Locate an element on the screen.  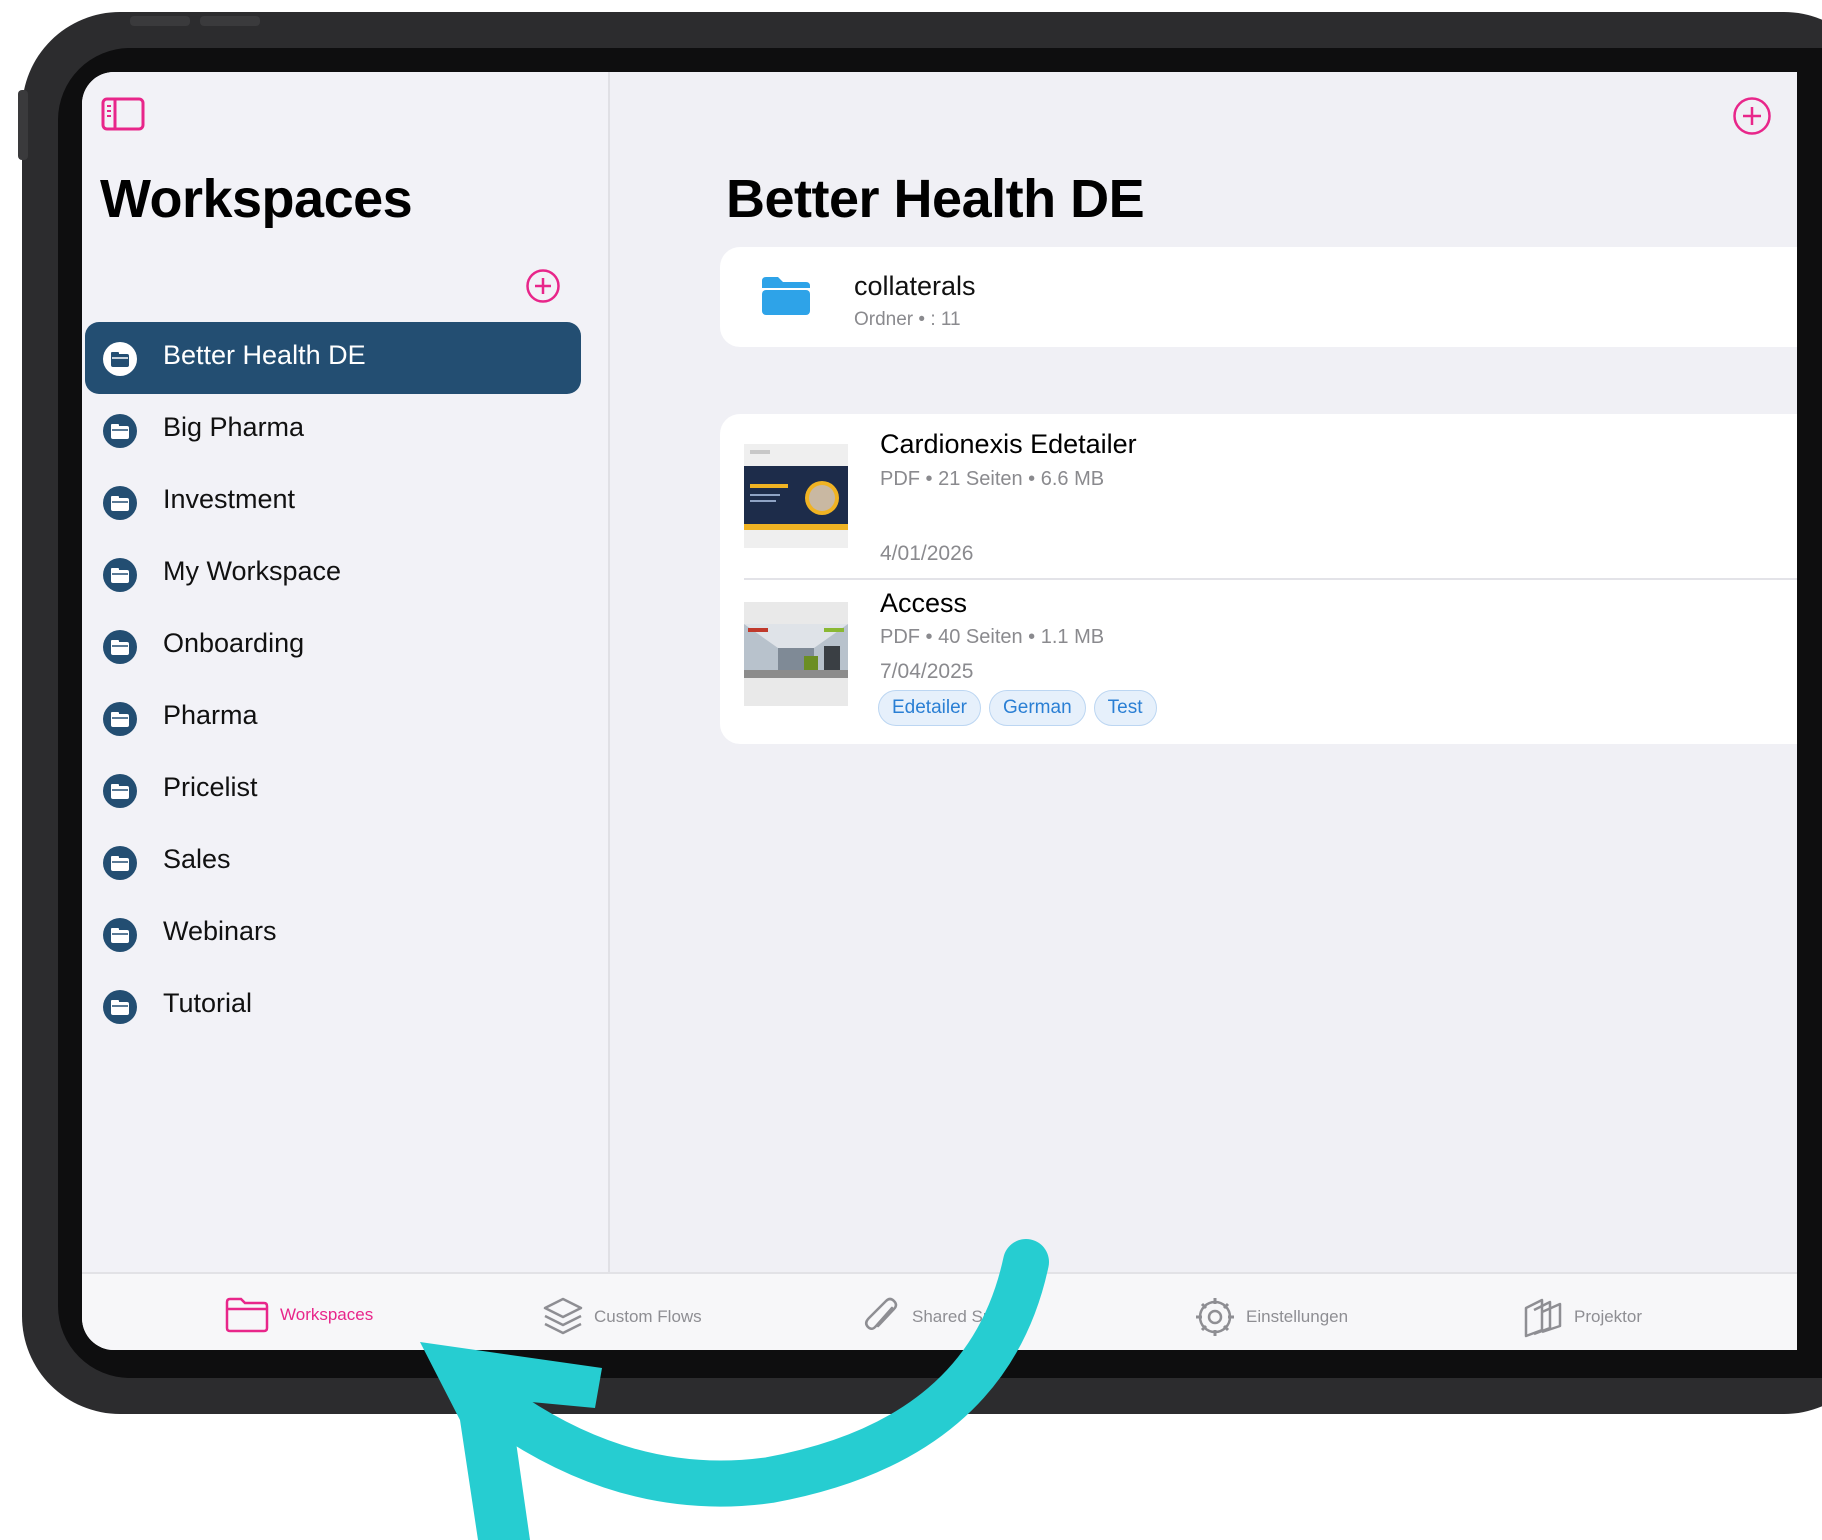
tab-projektor: Projektor is located at coordinates (1582, 1317).